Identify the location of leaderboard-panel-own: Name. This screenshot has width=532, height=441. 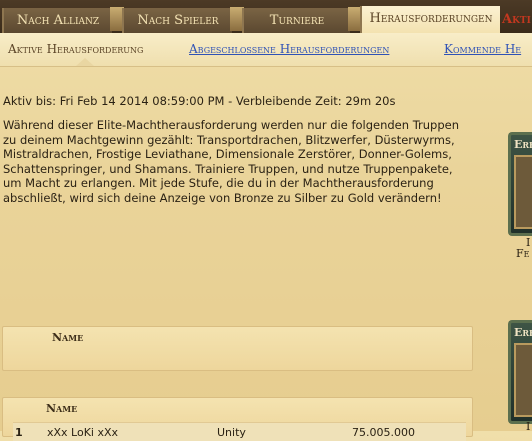
(237, 348).